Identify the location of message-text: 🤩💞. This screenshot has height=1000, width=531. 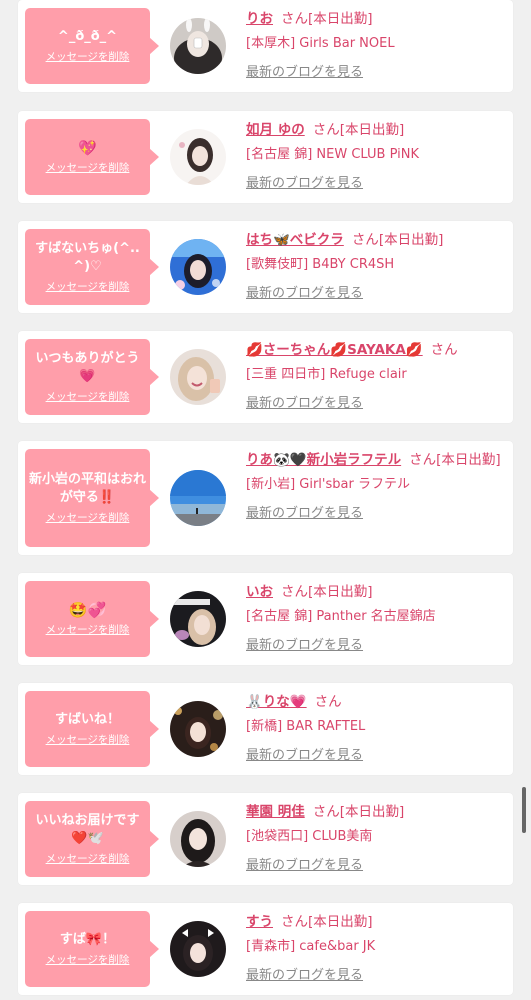
(87, 610).